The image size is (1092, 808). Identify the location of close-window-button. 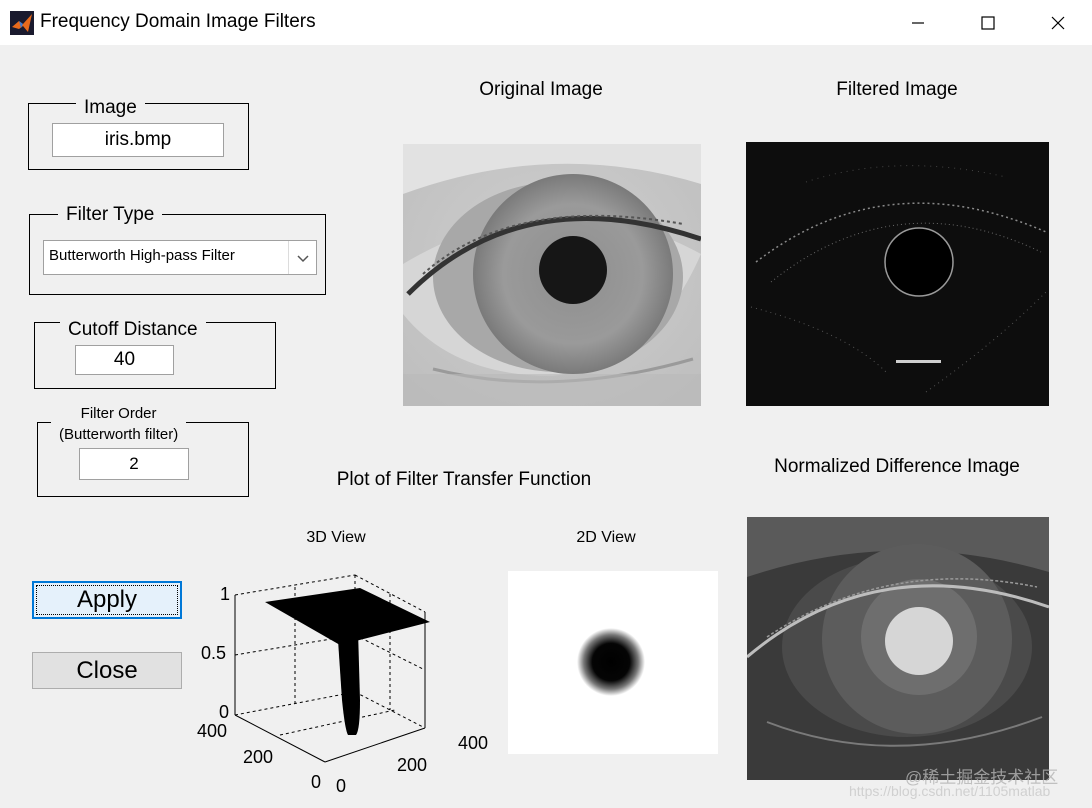
(1058, 22).